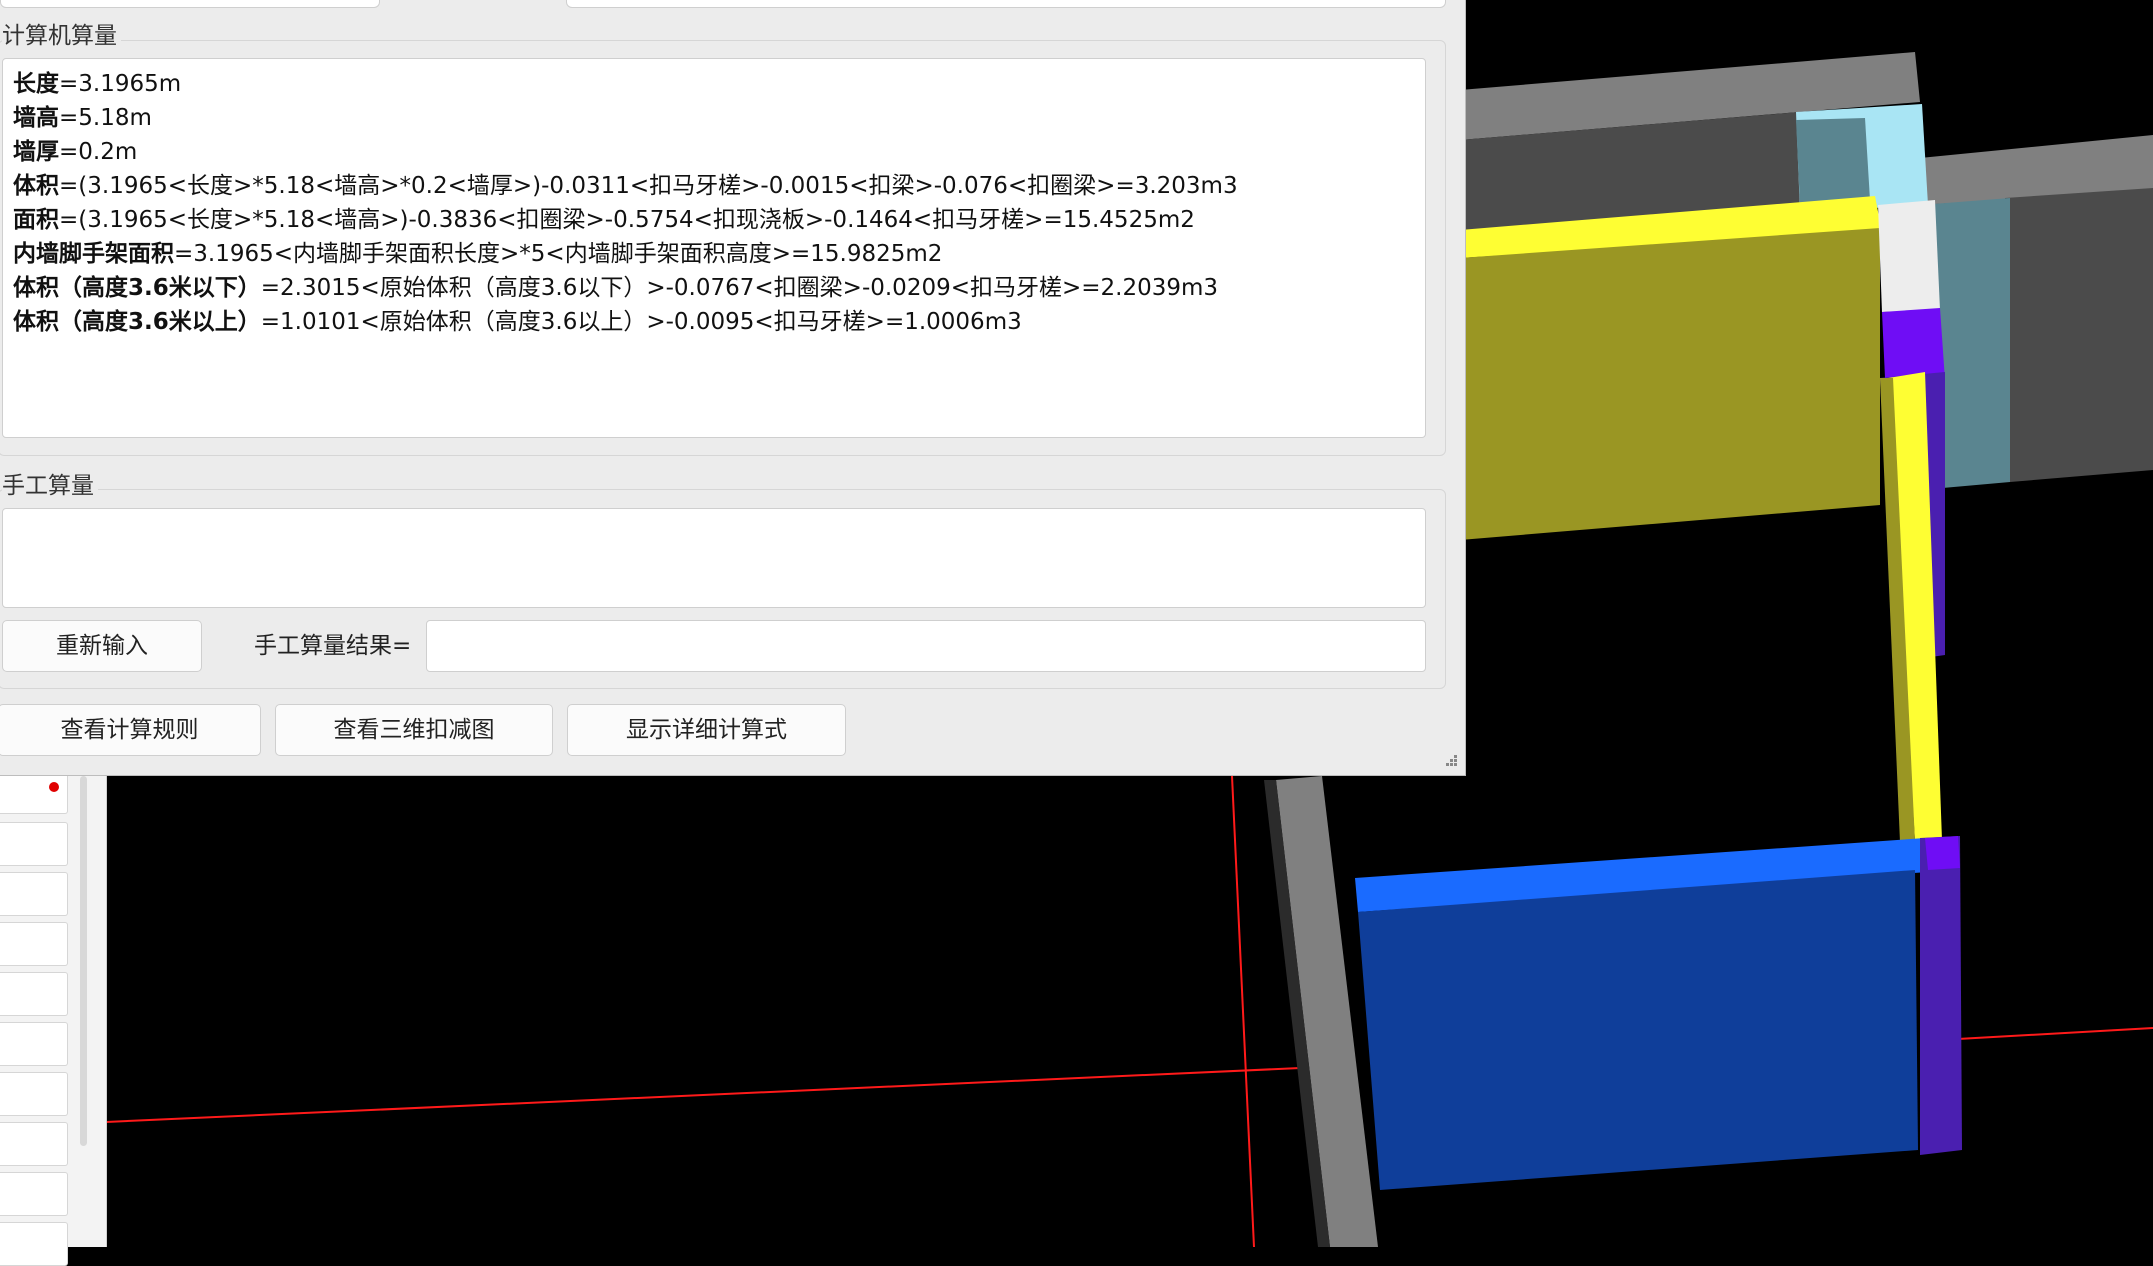 This screenshot has height=1266, width=2153. I want to click on column-purple-top, so click(1913, 344).